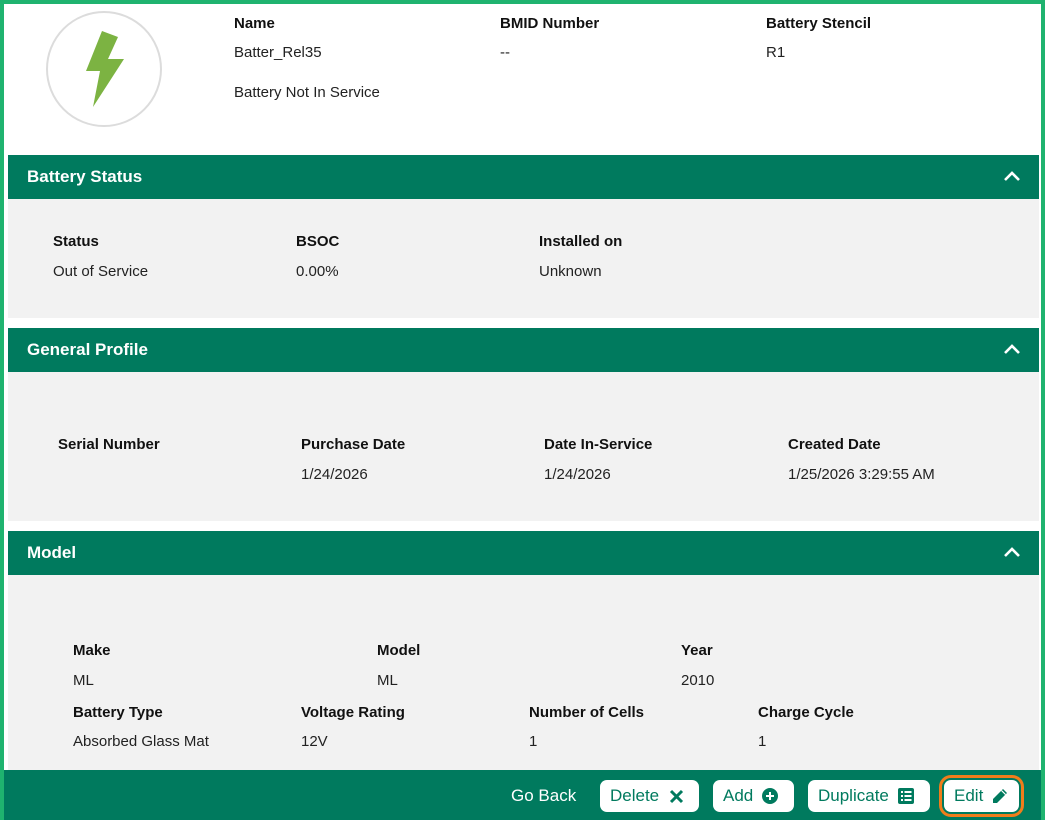 Image resolution: width=1045 pixels, height=820 pixels. What do you see at coordinates (52, 552) in the screenshot?
I see `model-title: Model` at bounding box center [52, 552].